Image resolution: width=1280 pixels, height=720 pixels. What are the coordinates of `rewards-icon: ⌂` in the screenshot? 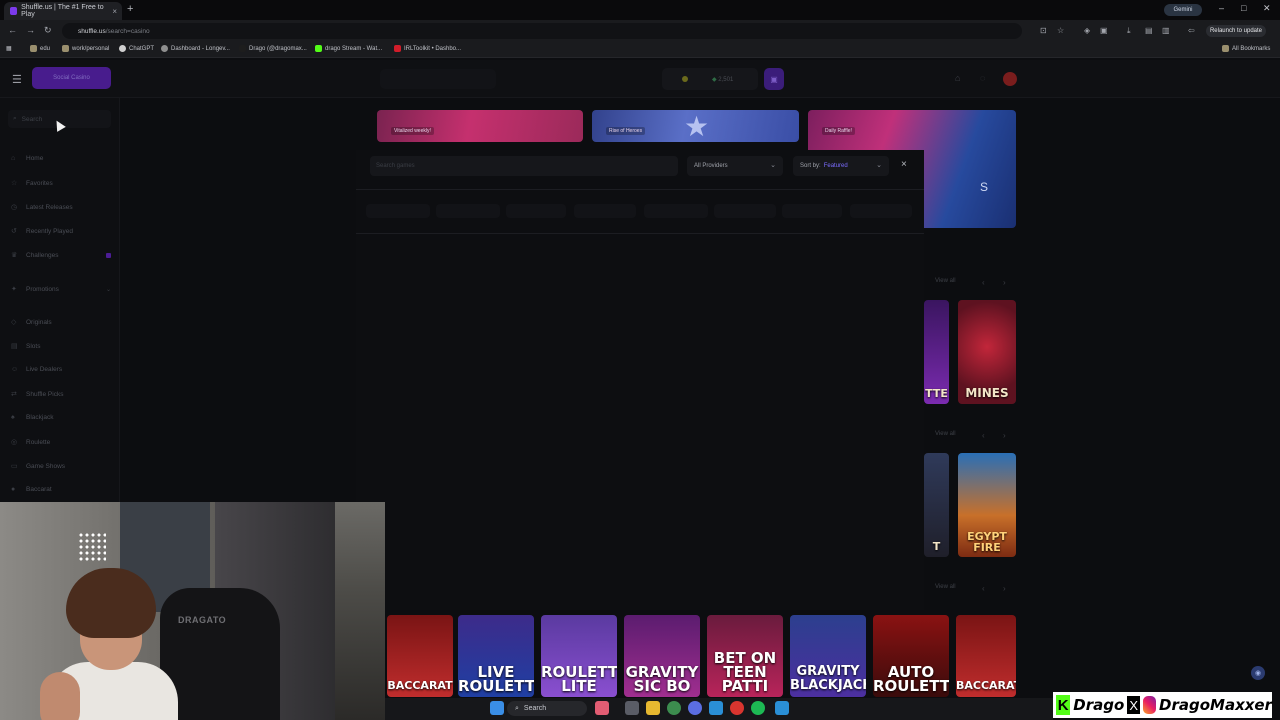 It's located at (957, 78).